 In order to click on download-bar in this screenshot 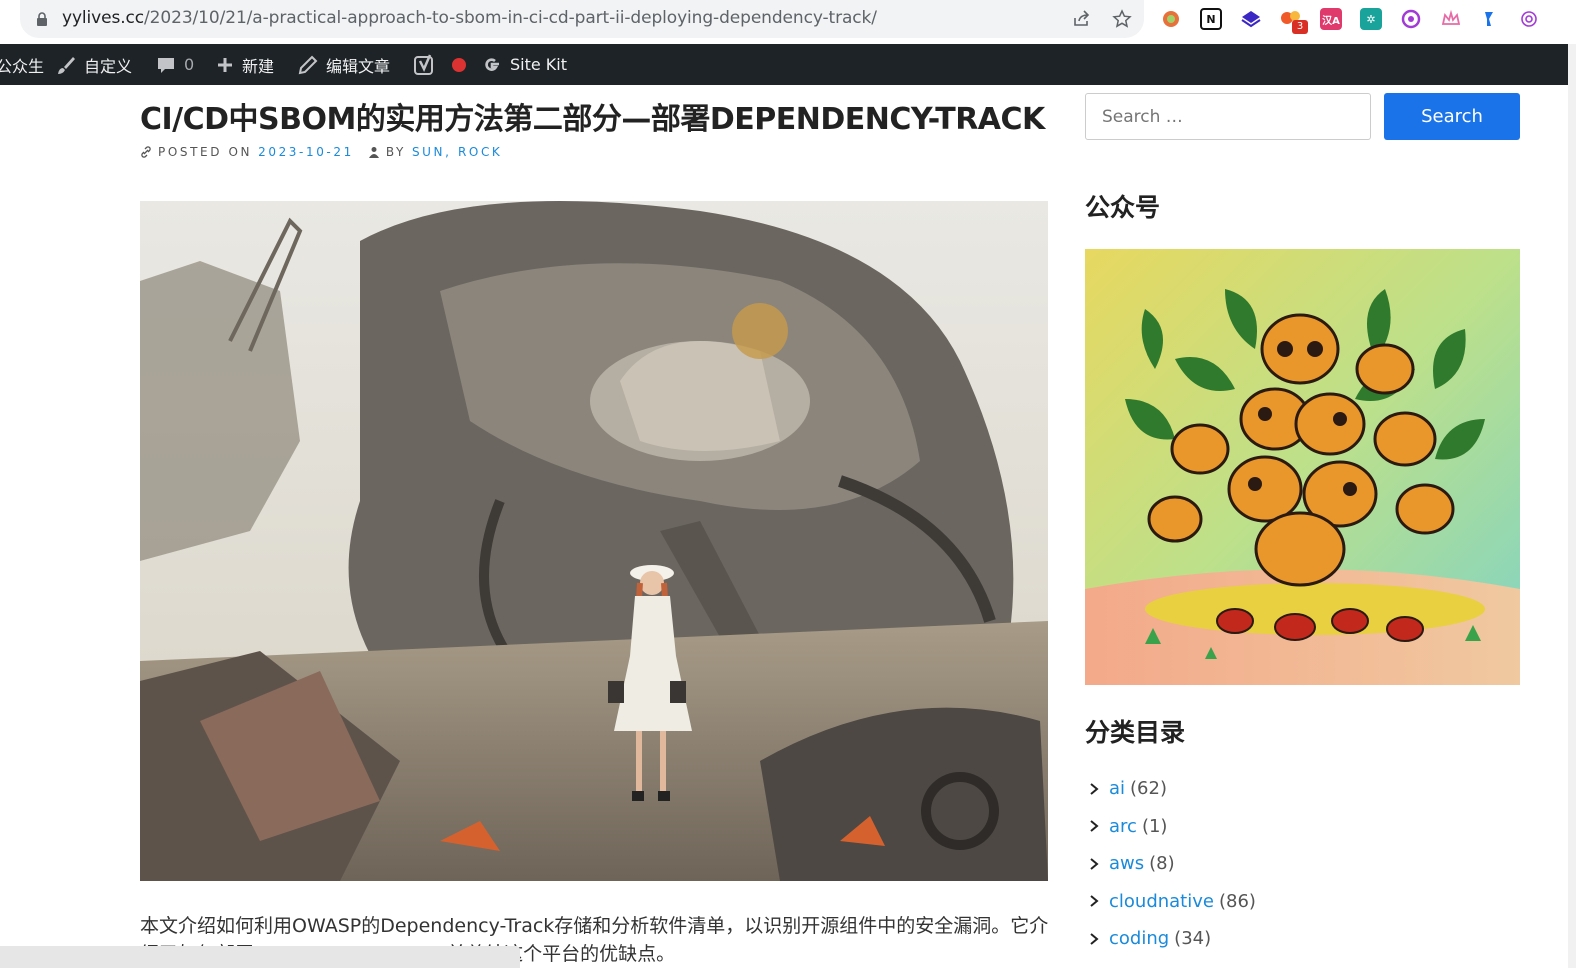, I will do `click(260, 957)`.